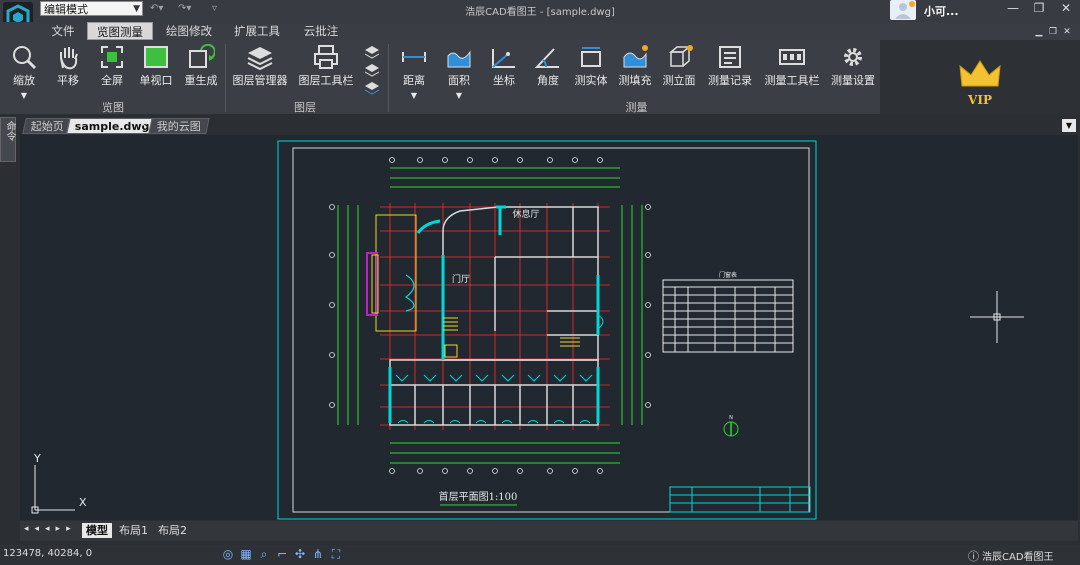 The image size is (1080, 565). What do you see at coordinates (1066, 8) in the screenshot?
I see `close-icon: ✕` at bounding box center [1066, 8].